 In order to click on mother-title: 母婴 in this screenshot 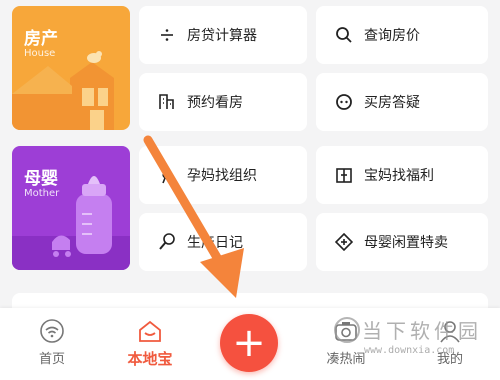, I will do `click(41, 179)`.